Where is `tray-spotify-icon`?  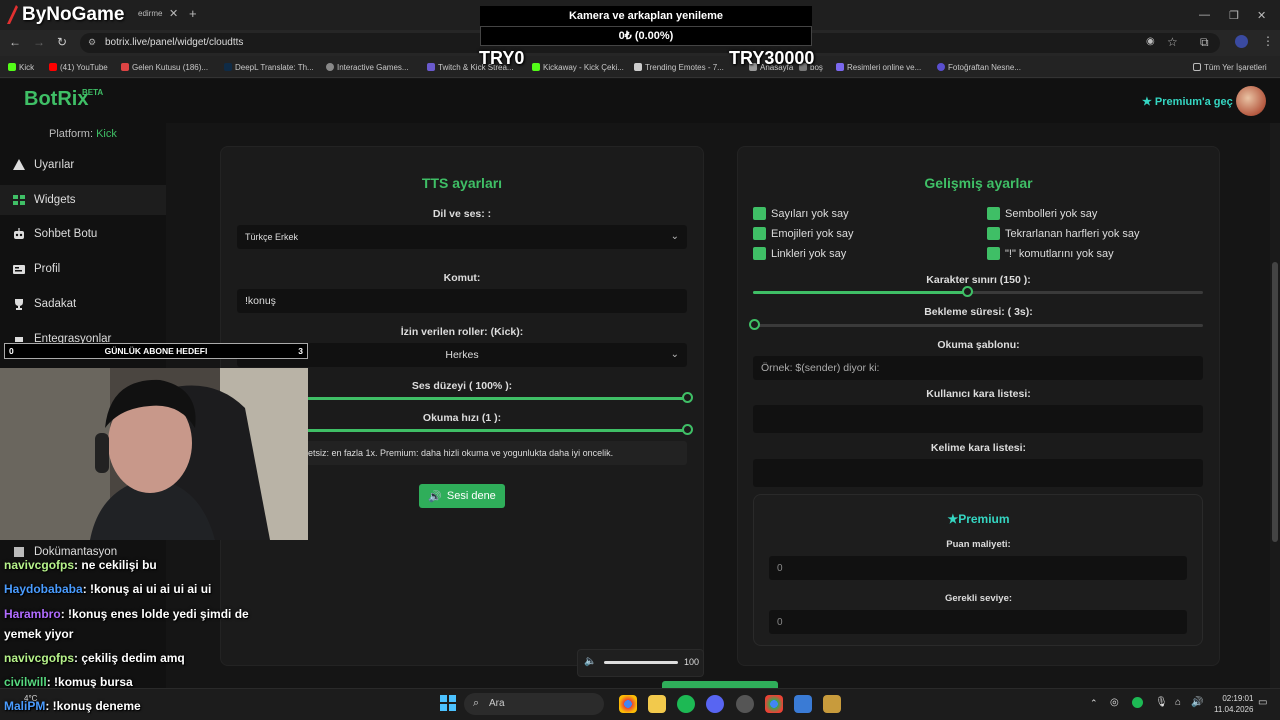
tray-spotify-icon is located at coordinates (1137, 702).